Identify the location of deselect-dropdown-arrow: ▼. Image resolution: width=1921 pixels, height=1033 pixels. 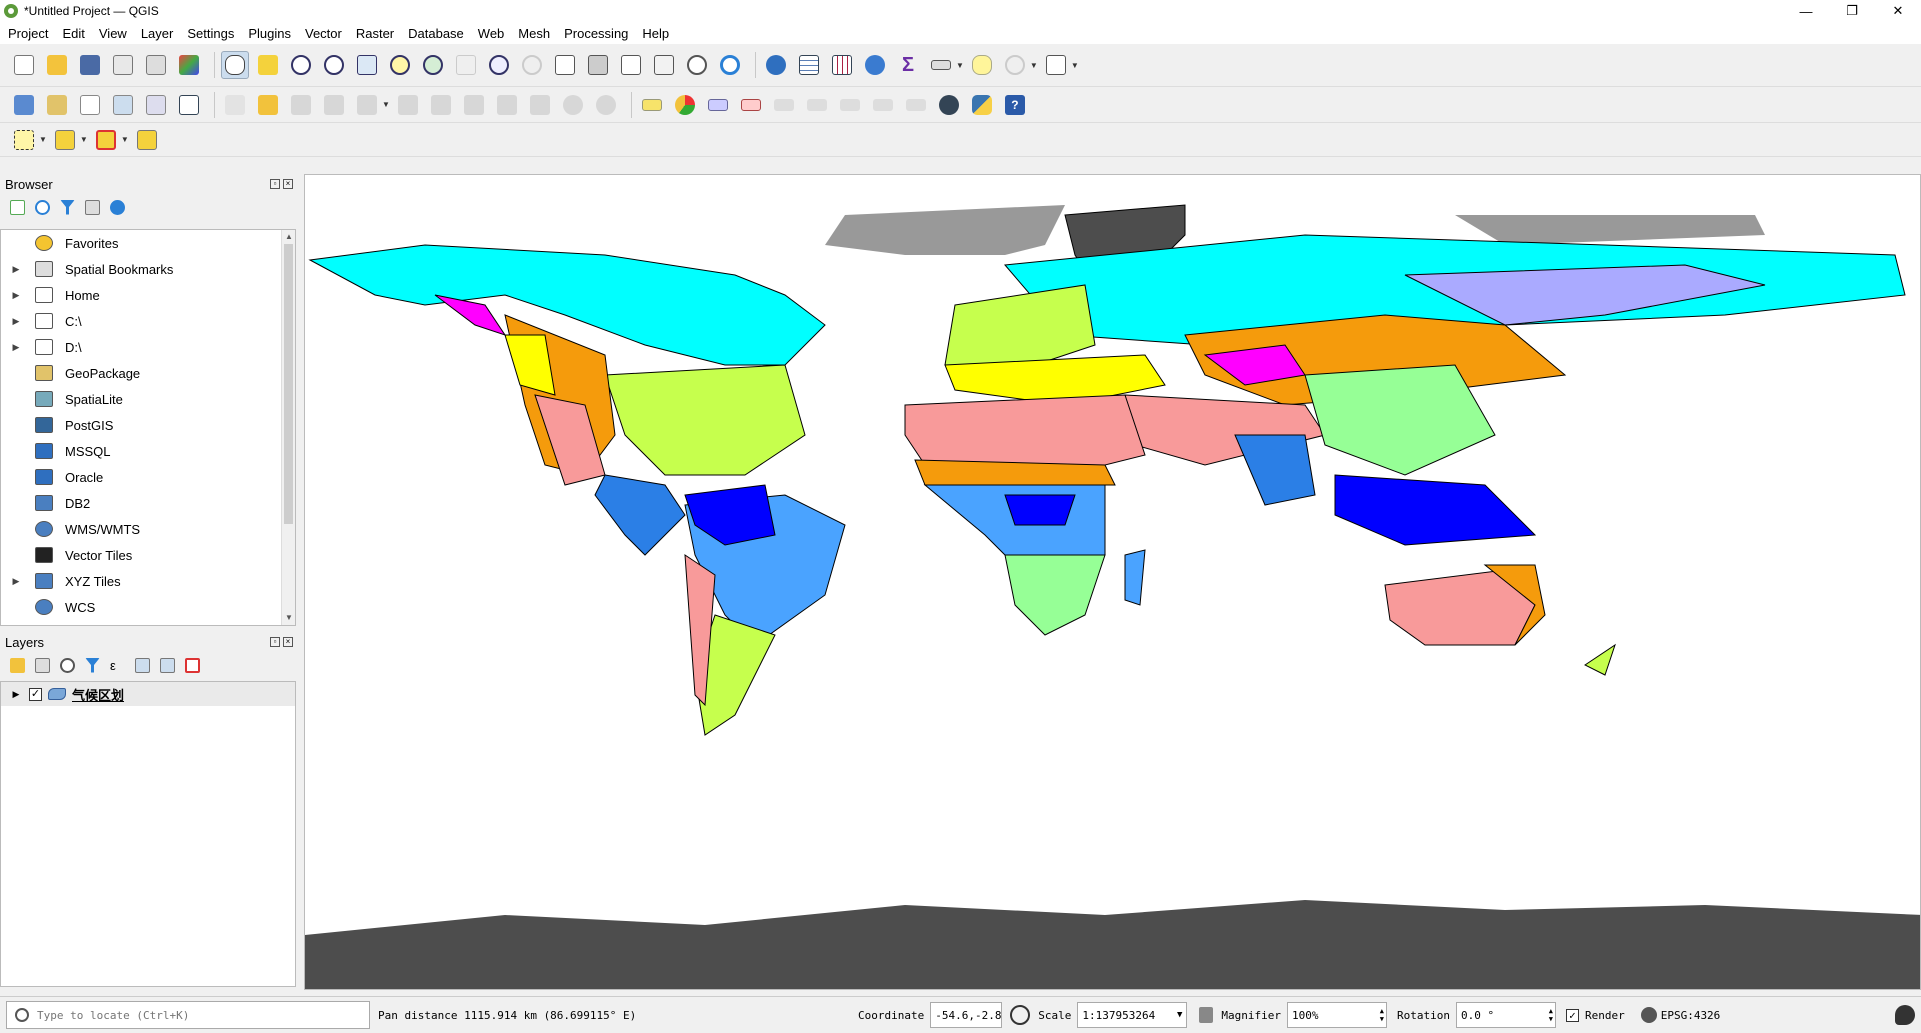
(125, 139).